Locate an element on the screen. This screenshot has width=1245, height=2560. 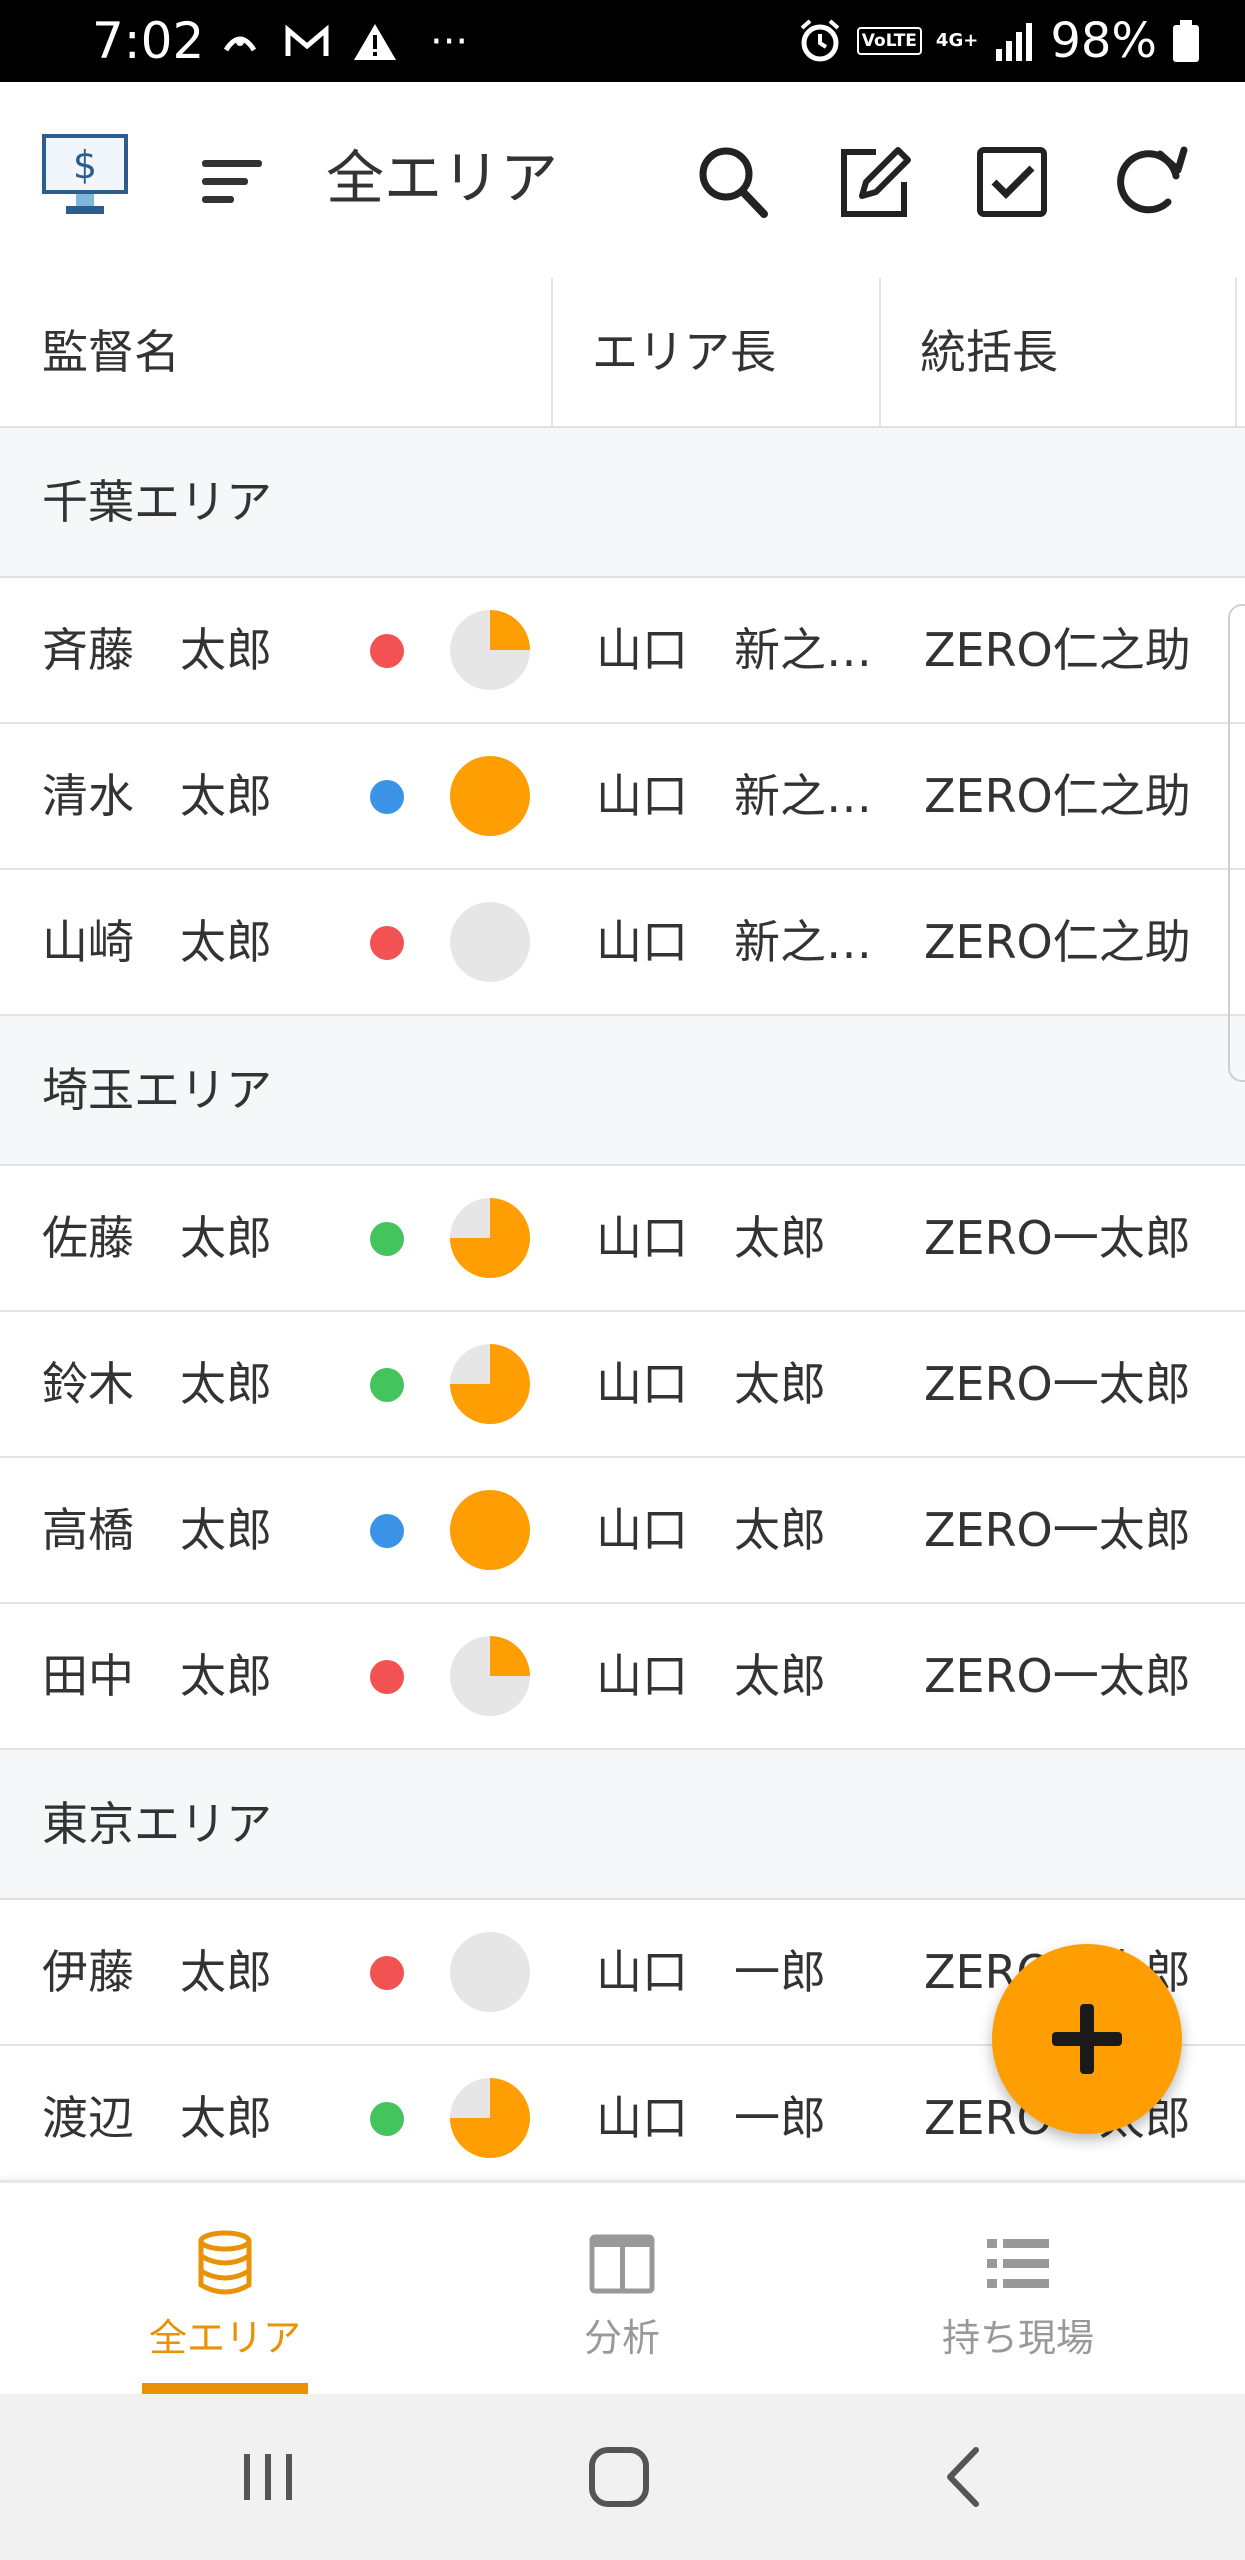
back-icon is located at coordinates (963, 2477).